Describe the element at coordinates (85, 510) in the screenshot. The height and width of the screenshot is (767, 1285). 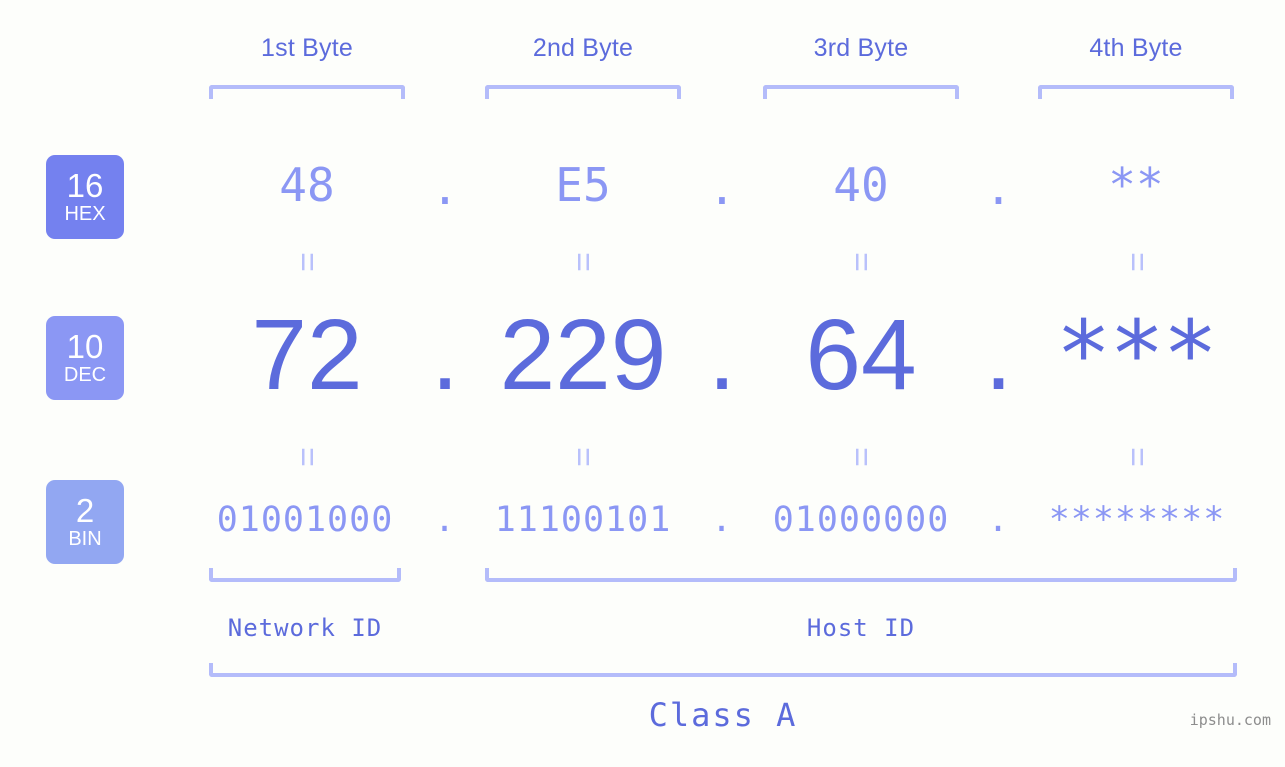
I see `radix-badge-bin-number: 2` at that location.